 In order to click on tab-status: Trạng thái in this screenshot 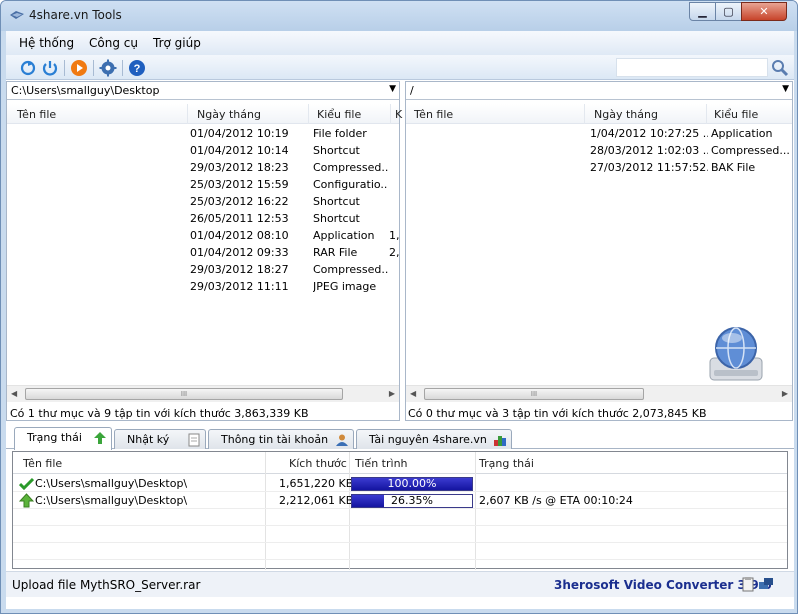, I will do `click(63, 438)`.